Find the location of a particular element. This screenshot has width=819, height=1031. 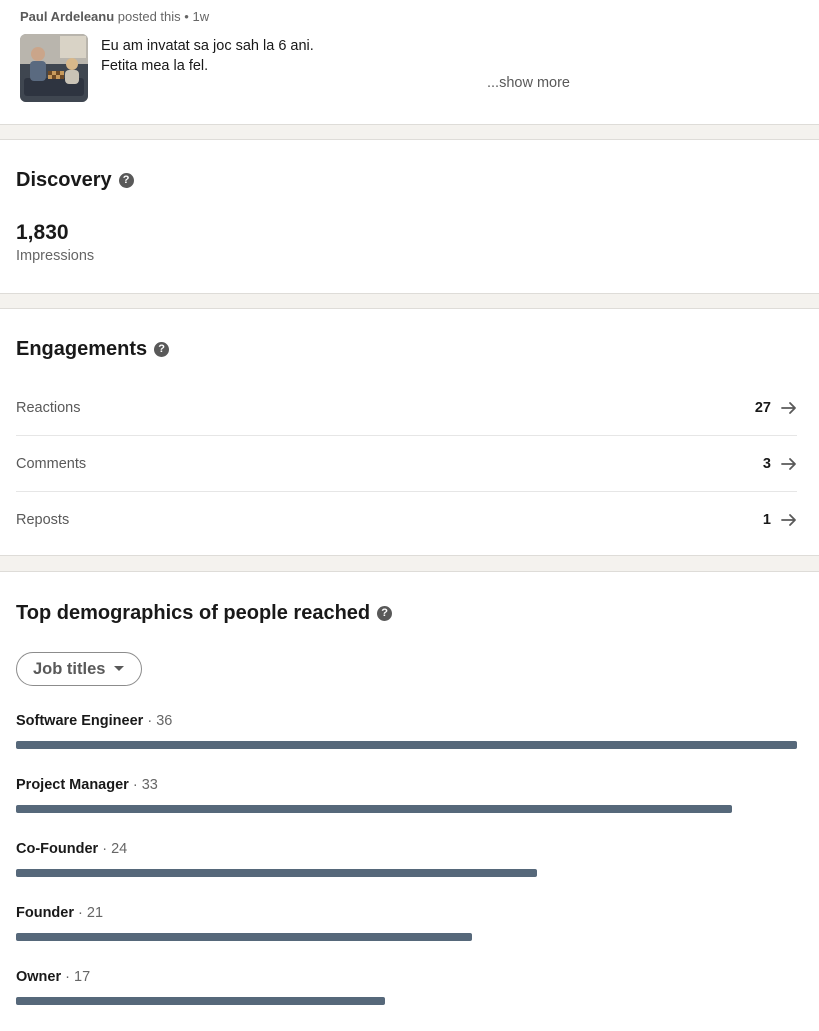

demographic-count: 21 is located at coordinates (95, 913).